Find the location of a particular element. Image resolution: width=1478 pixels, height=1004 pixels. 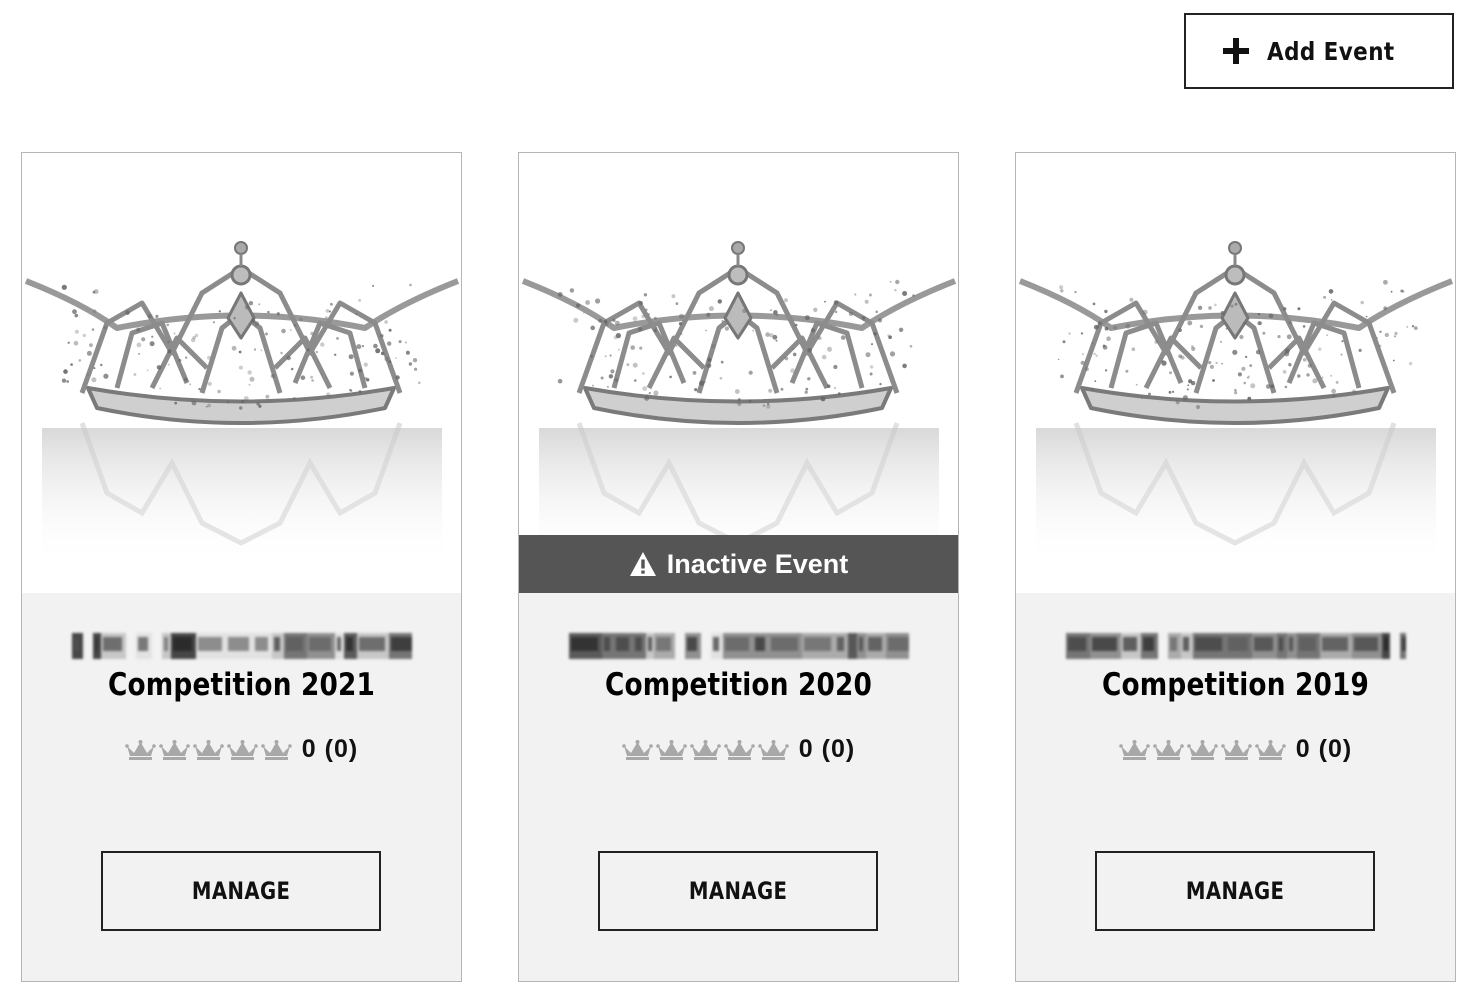

event-title-text: Competition 2019 is located at coordinates (1235, 685).